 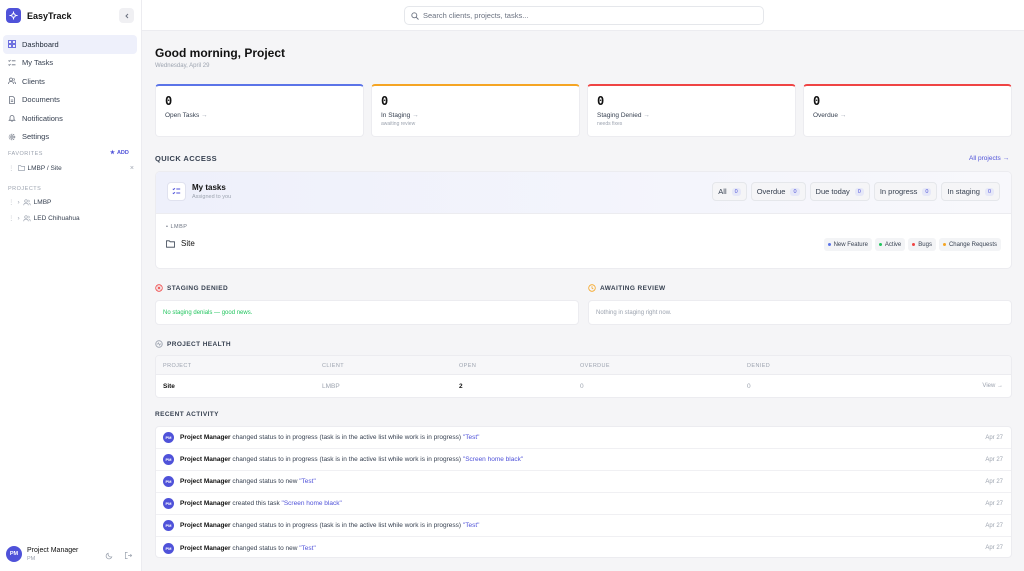 What do you see at coordinates (691, 110) in the screenshot?
I see `stat-card-staging-denied: 0 Staging Denied → needs fixes` at bounding box center [691, 110].